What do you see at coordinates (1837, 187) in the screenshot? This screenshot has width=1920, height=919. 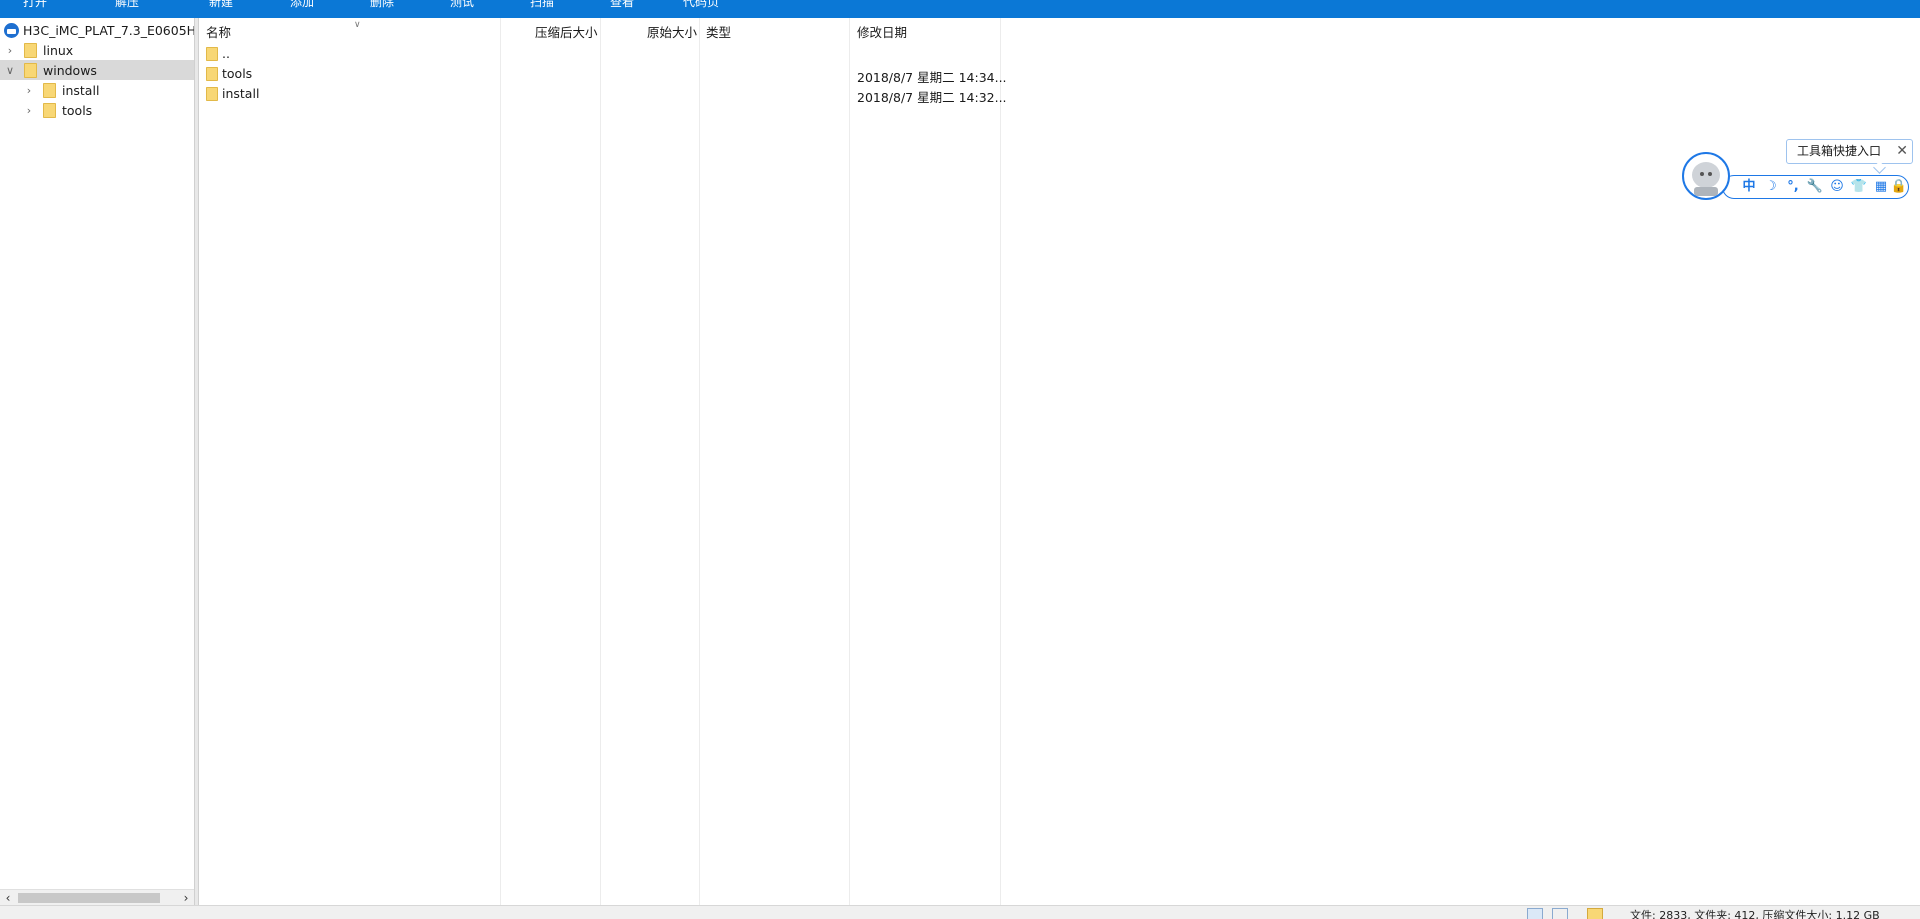 I see `emoji-icon: ☺` at bounding box center [1837, 187].